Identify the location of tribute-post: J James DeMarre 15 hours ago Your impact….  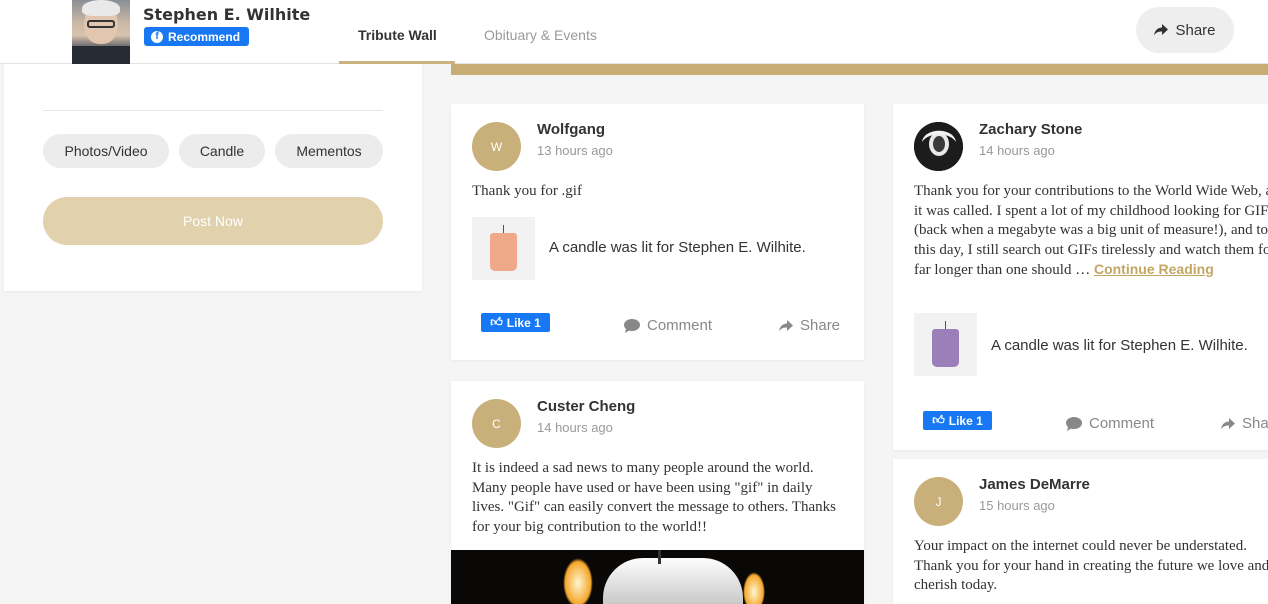
(1080, 531).